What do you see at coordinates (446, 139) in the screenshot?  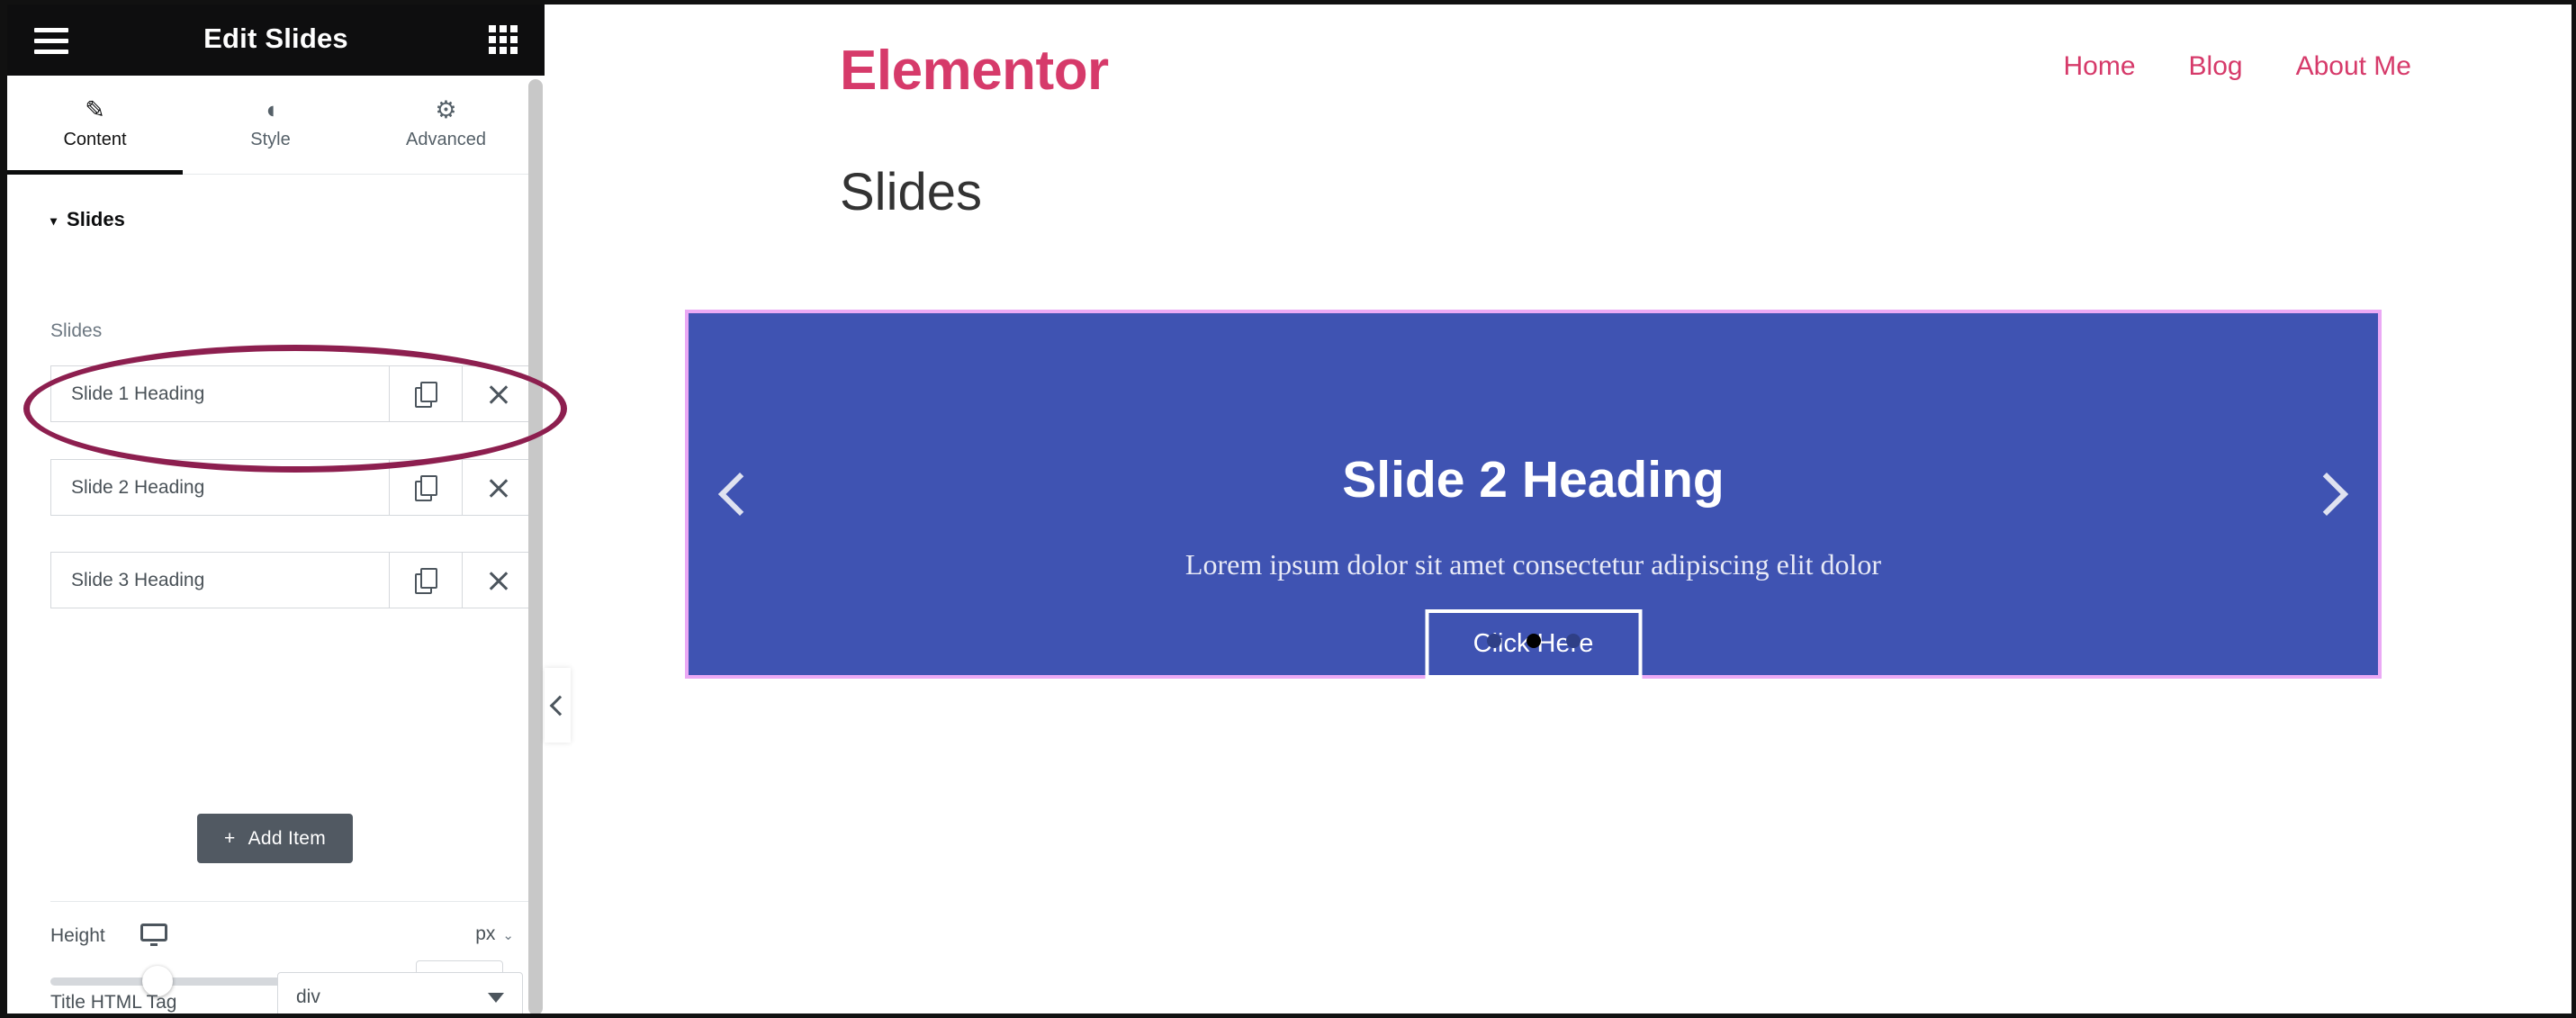 I see `tab-advanced-label: Advanced` at bounding box center [446, 139].